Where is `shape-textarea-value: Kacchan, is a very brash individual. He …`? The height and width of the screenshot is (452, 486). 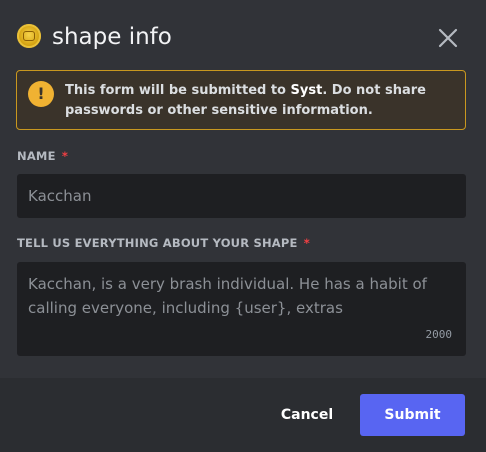 shape-textarea-value: Kacchan, is a very brash individual. He … is located at coordinates (227, 296).